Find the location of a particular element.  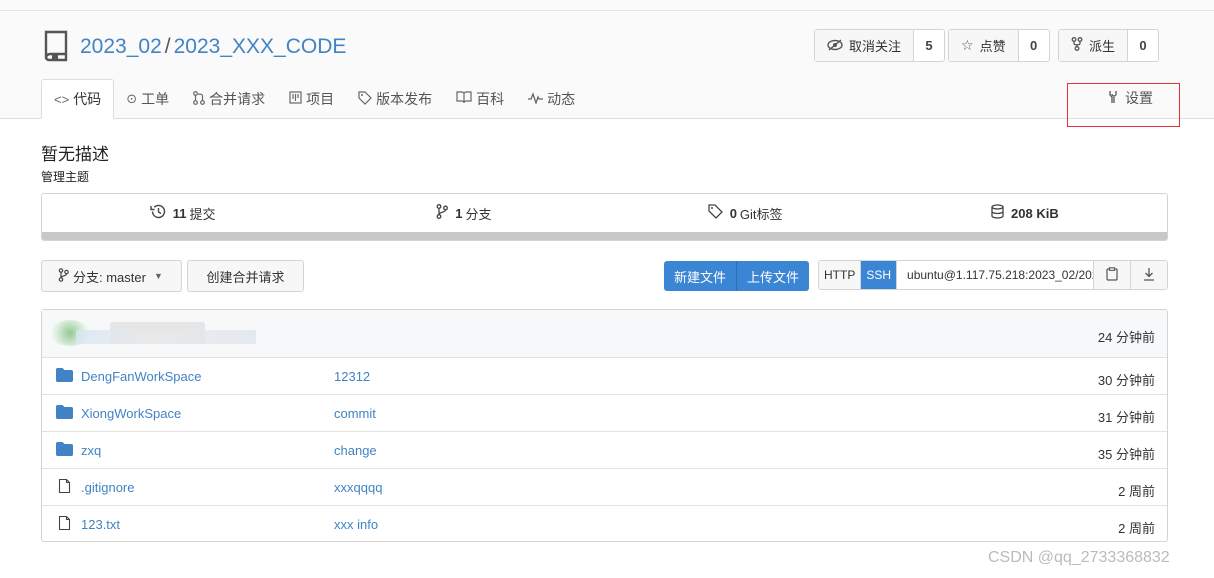

unwatch-button: 取消关注 is located at coordinates (865, 45).